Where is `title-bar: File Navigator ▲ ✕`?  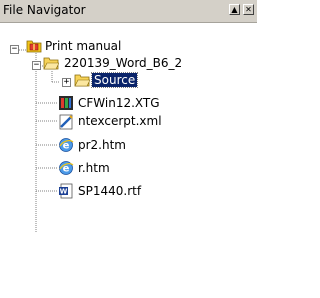 title-bar: File Navigator ▲ ✕ is located at coordinates (128, 11).